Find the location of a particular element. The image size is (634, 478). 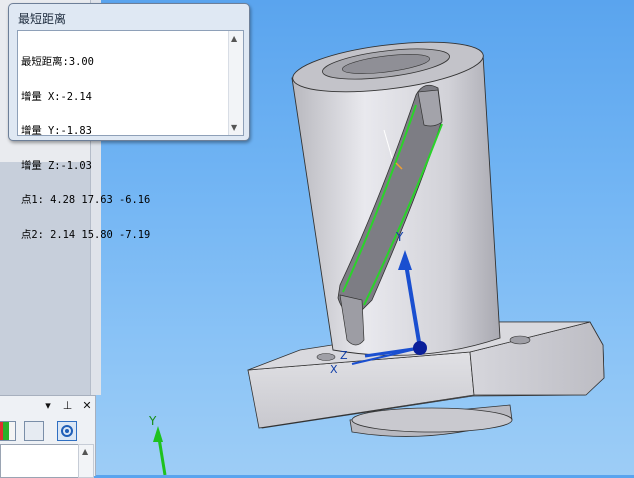

color-swatch-icon is located at coordinates (8, 431).